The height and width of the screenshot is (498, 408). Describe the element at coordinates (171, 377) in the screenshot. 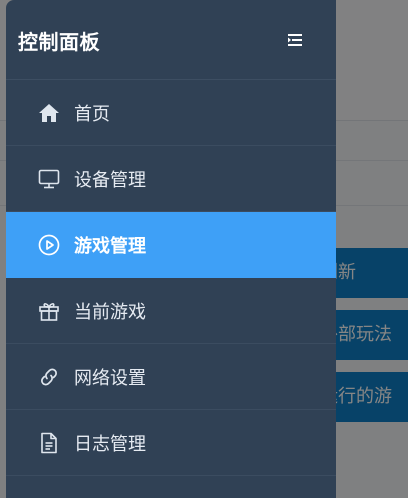

I see `sidebar-item-network: 网络设置` at that location.